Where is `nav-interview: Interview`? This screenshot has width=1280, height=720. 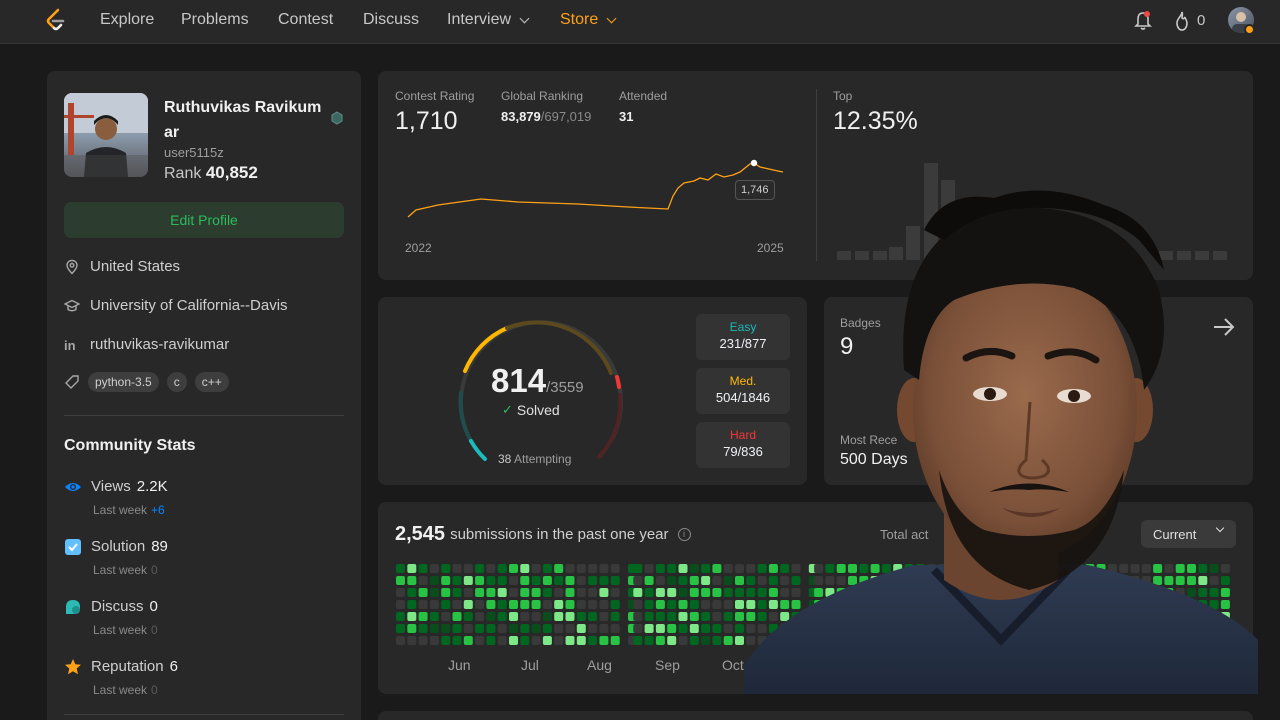
nav-interview: Interview is located at coordinates (488, 20).